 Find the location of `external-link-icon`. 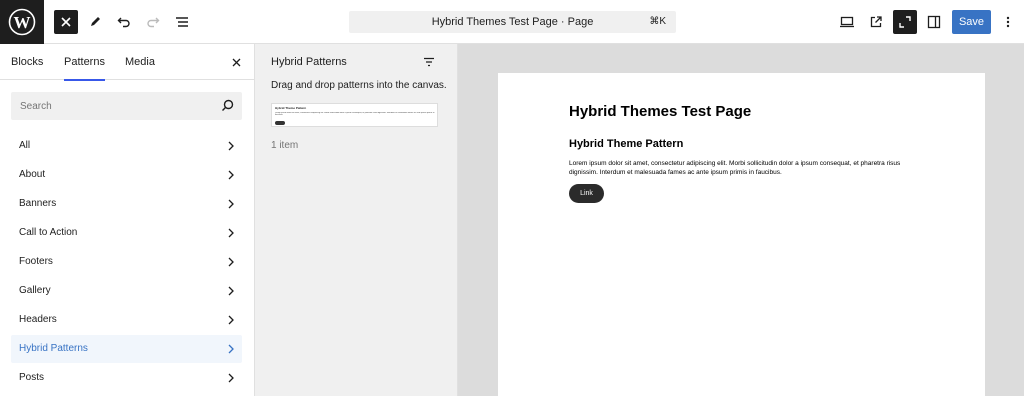

external-link-icon is located at coordinates (876, 22).